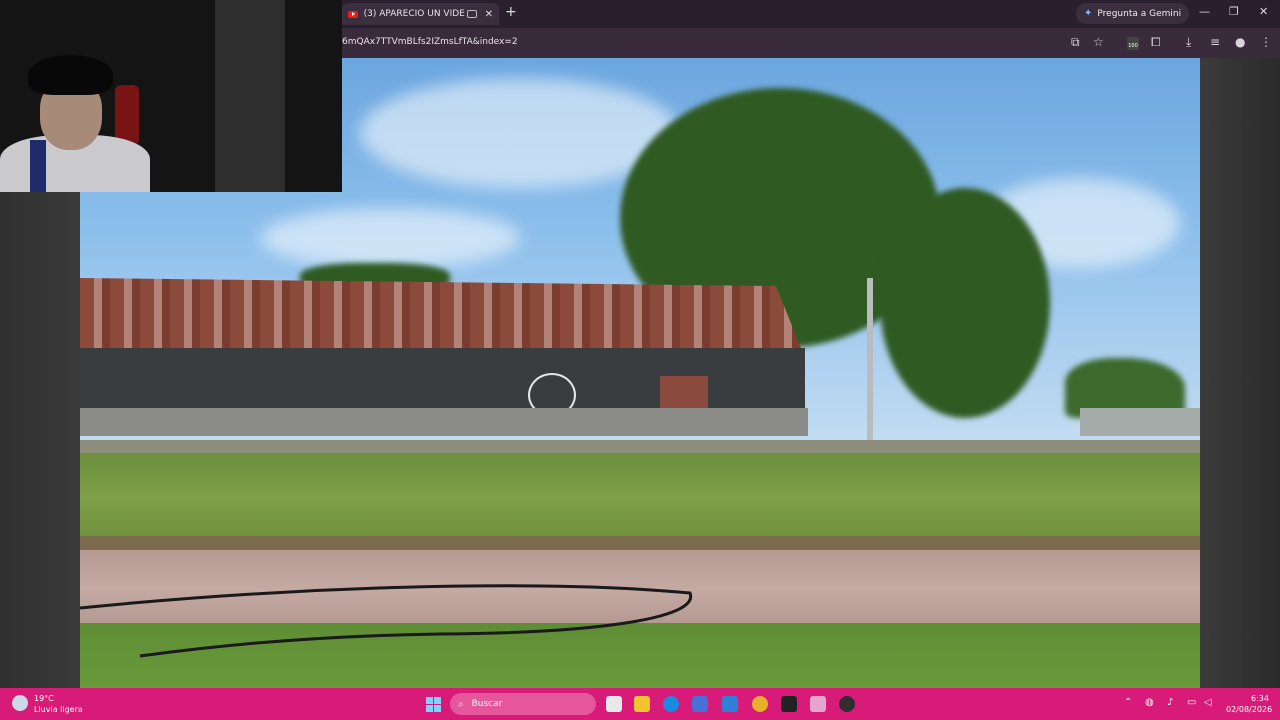  Describe the element at coordinates (511, 12) in the screenshot. I see `new-tab-button: +` at that location.